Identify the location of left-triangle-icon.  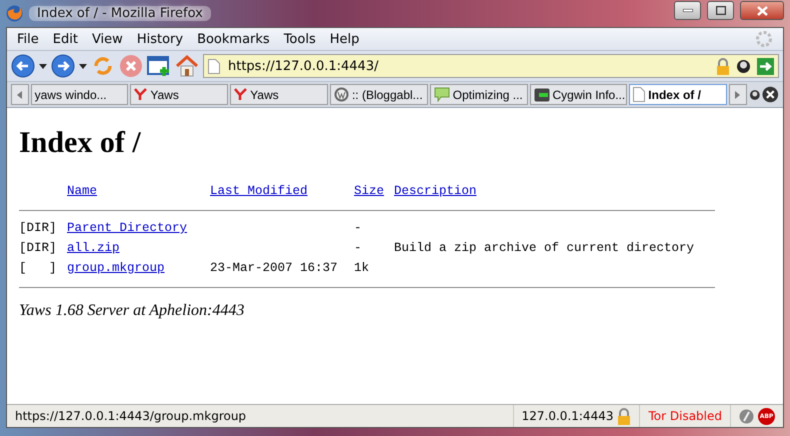
(19, 94).